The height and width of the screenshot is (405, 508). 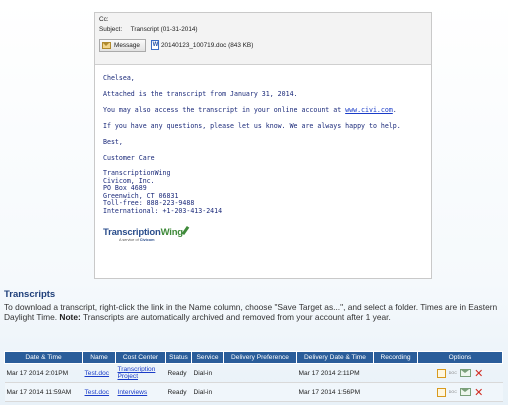 What do you see at coordinates (140, 357) in the screenshot?
I see `col-cost-center: Cost Center` at bounding box center [140, 357].